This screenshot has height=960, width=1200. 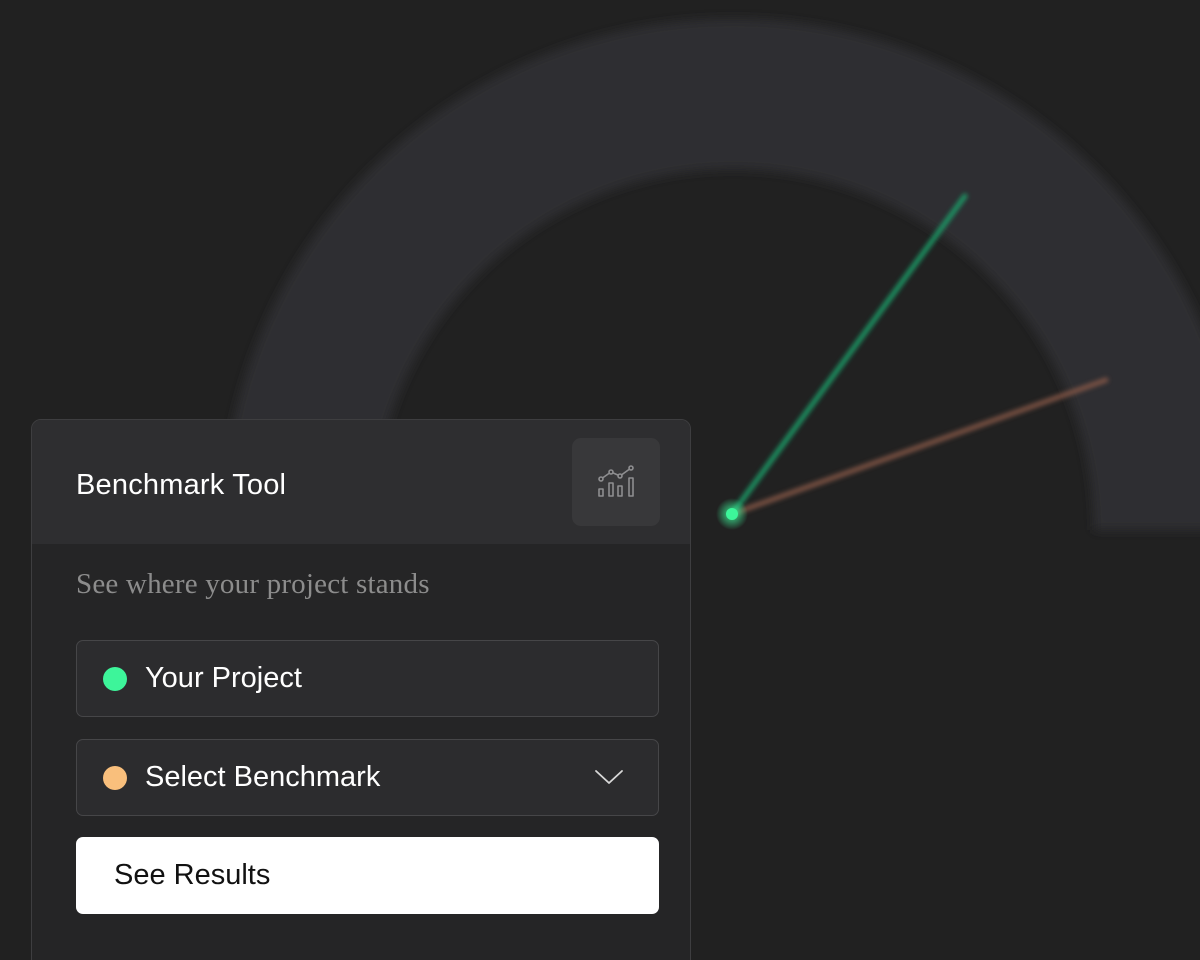 What do you see at coordinates (732, 514) in the screenshot?
I see `gauge-pivot` at bounding box center [732, 514].